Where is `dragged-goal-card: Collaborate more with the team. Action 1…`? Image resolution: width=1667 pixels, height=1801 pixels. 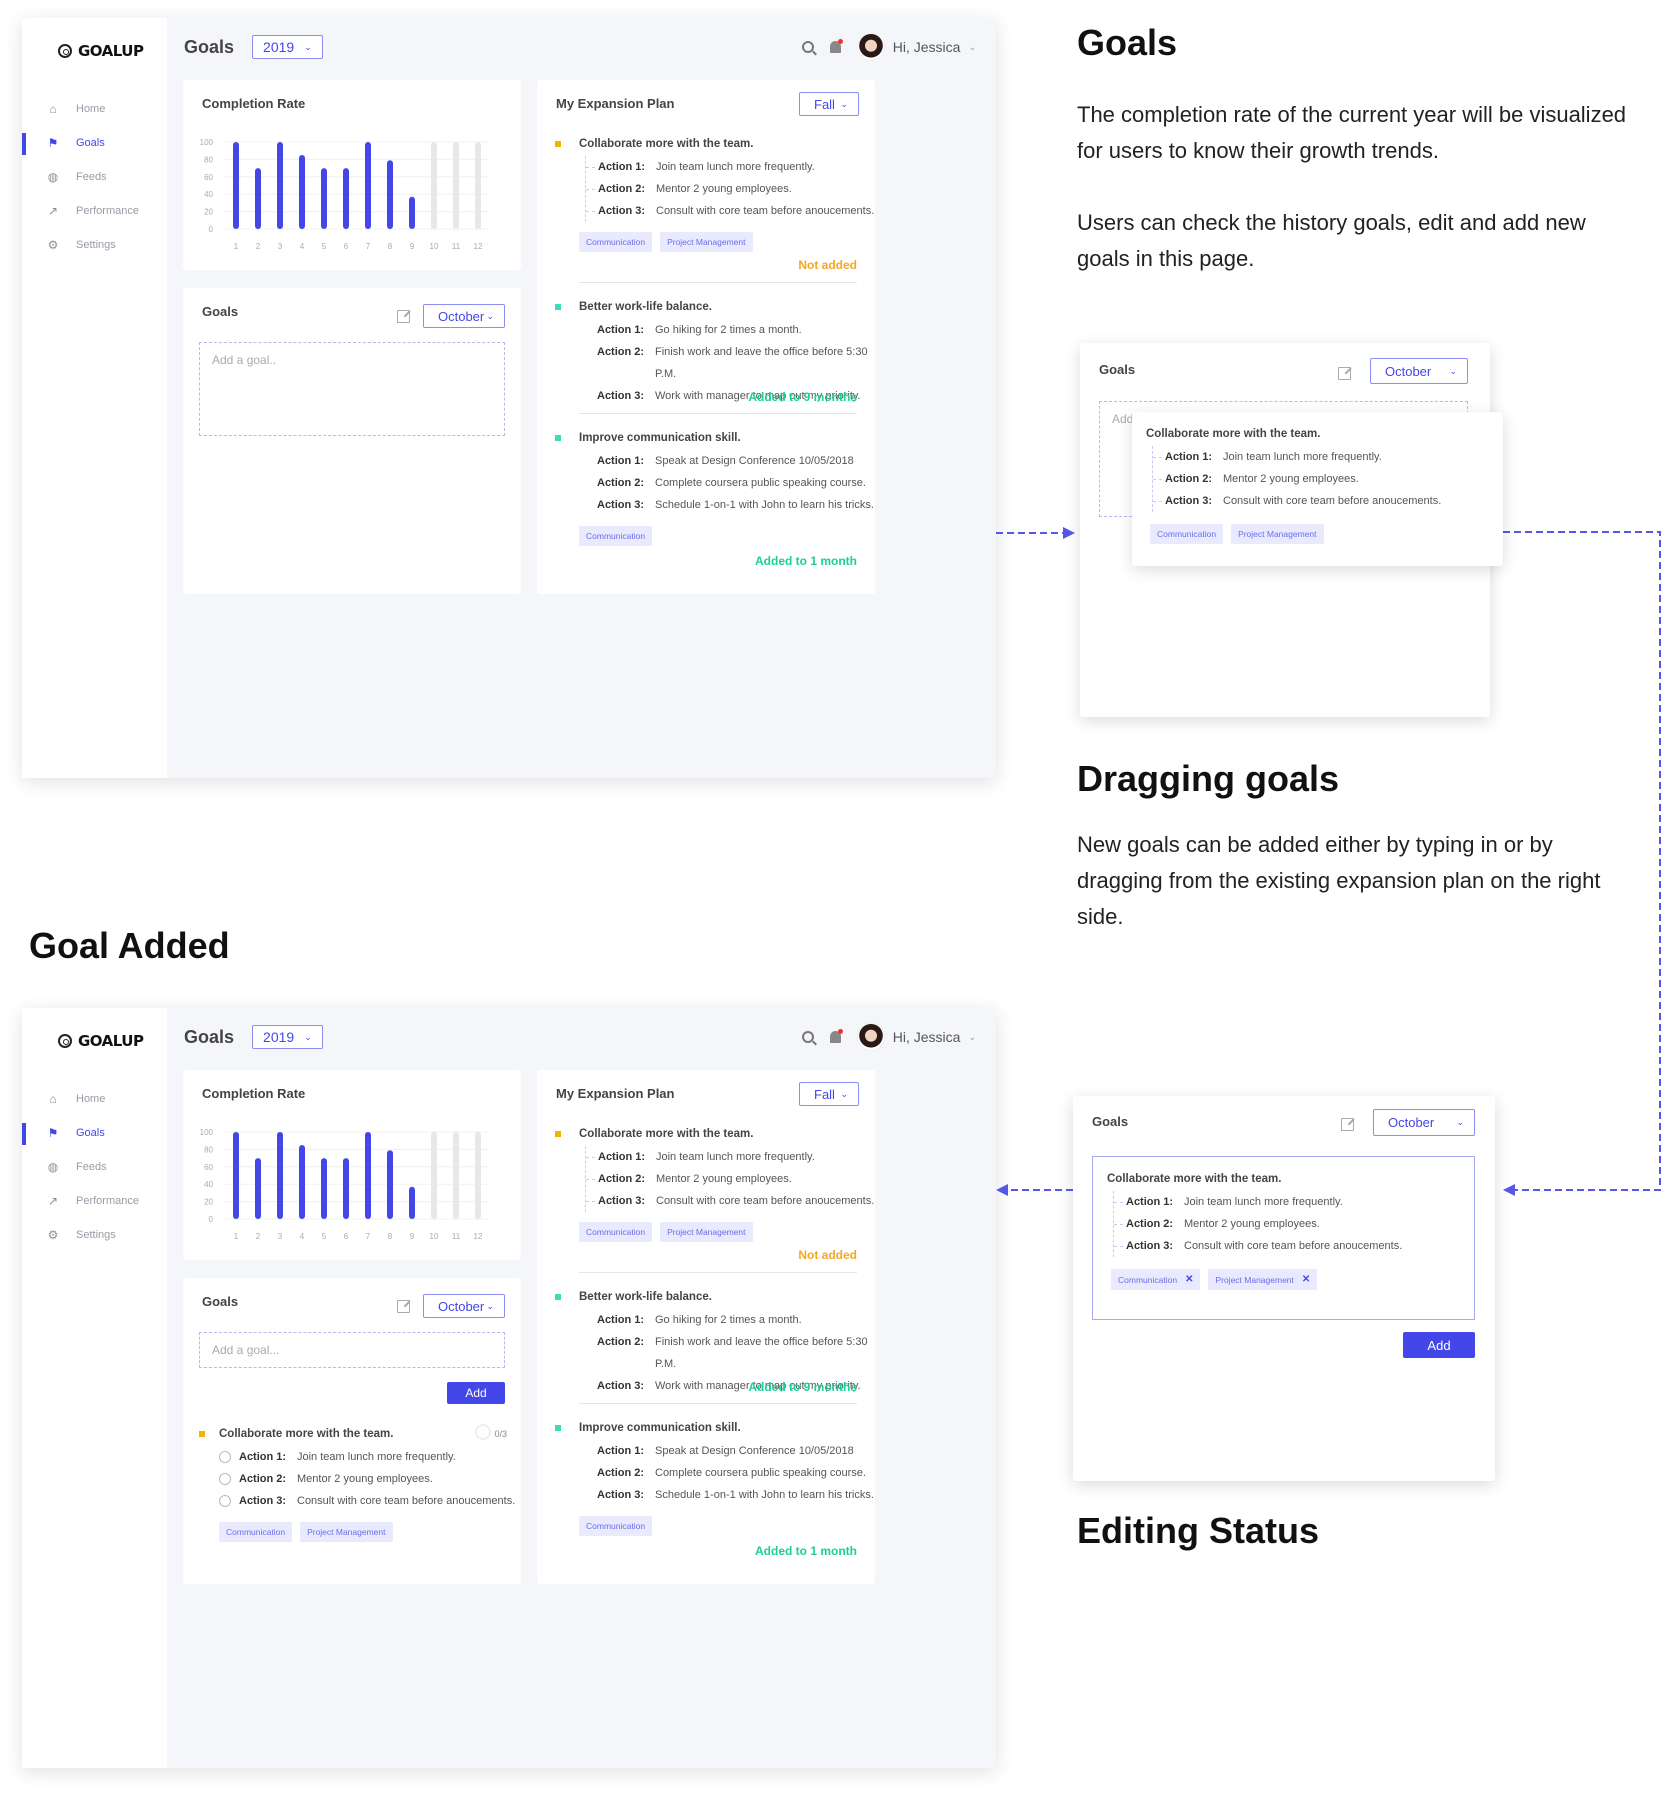 dragged-goal-card: Collaborate more with the team. Action 1… is located at coordinates (1317, 489).